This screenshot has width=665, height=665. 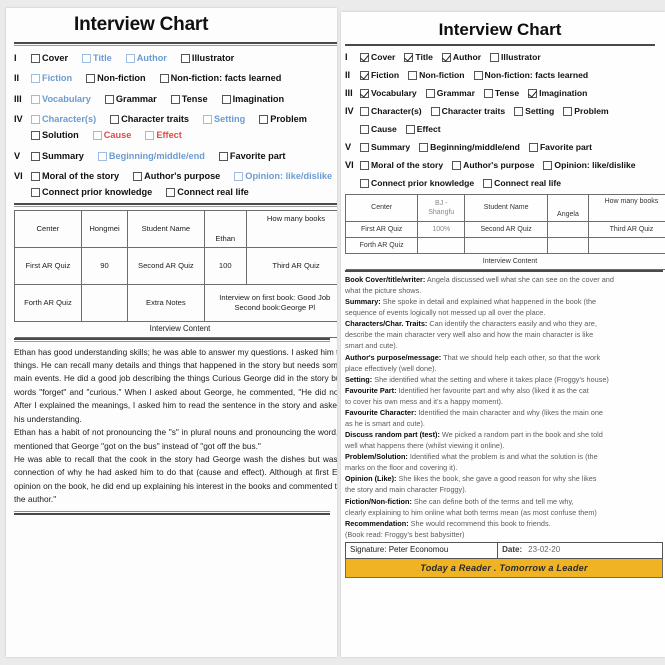 What do you see at coordinates (377, 57) in the screenshot?
I see `checkbox-option: Cover` at bounding box center [377, 57].